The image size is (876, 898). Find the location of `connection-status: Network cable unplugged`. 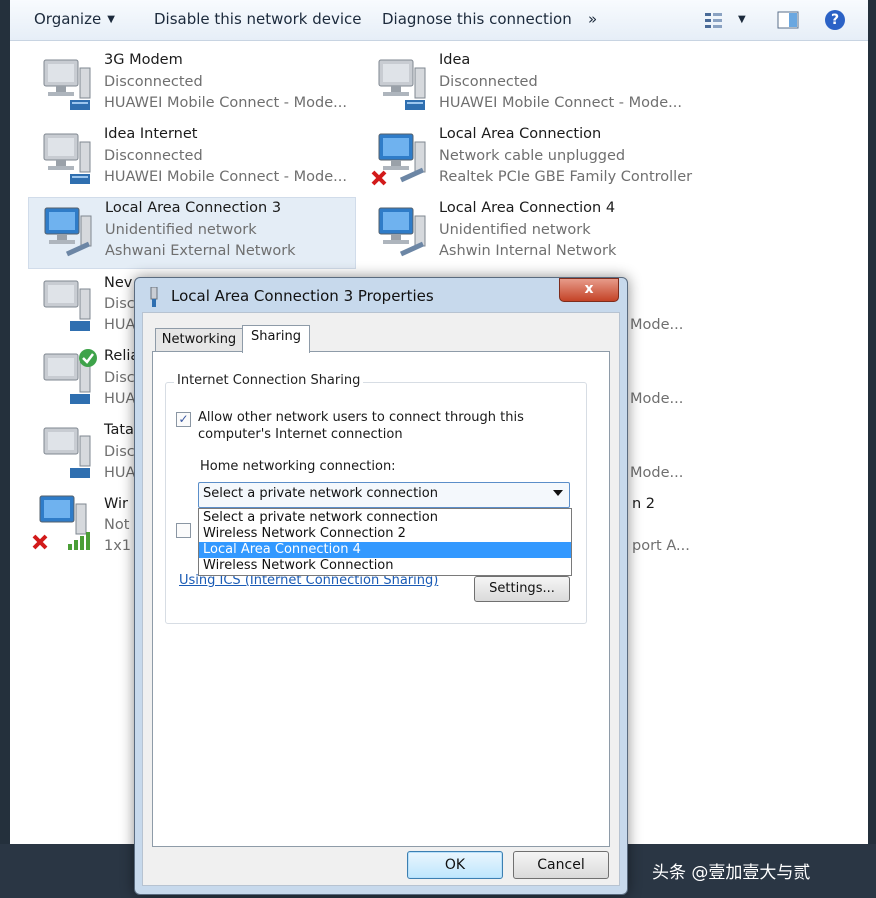

connection-status: Network cable unplugged is located at coordinates (532, 156).